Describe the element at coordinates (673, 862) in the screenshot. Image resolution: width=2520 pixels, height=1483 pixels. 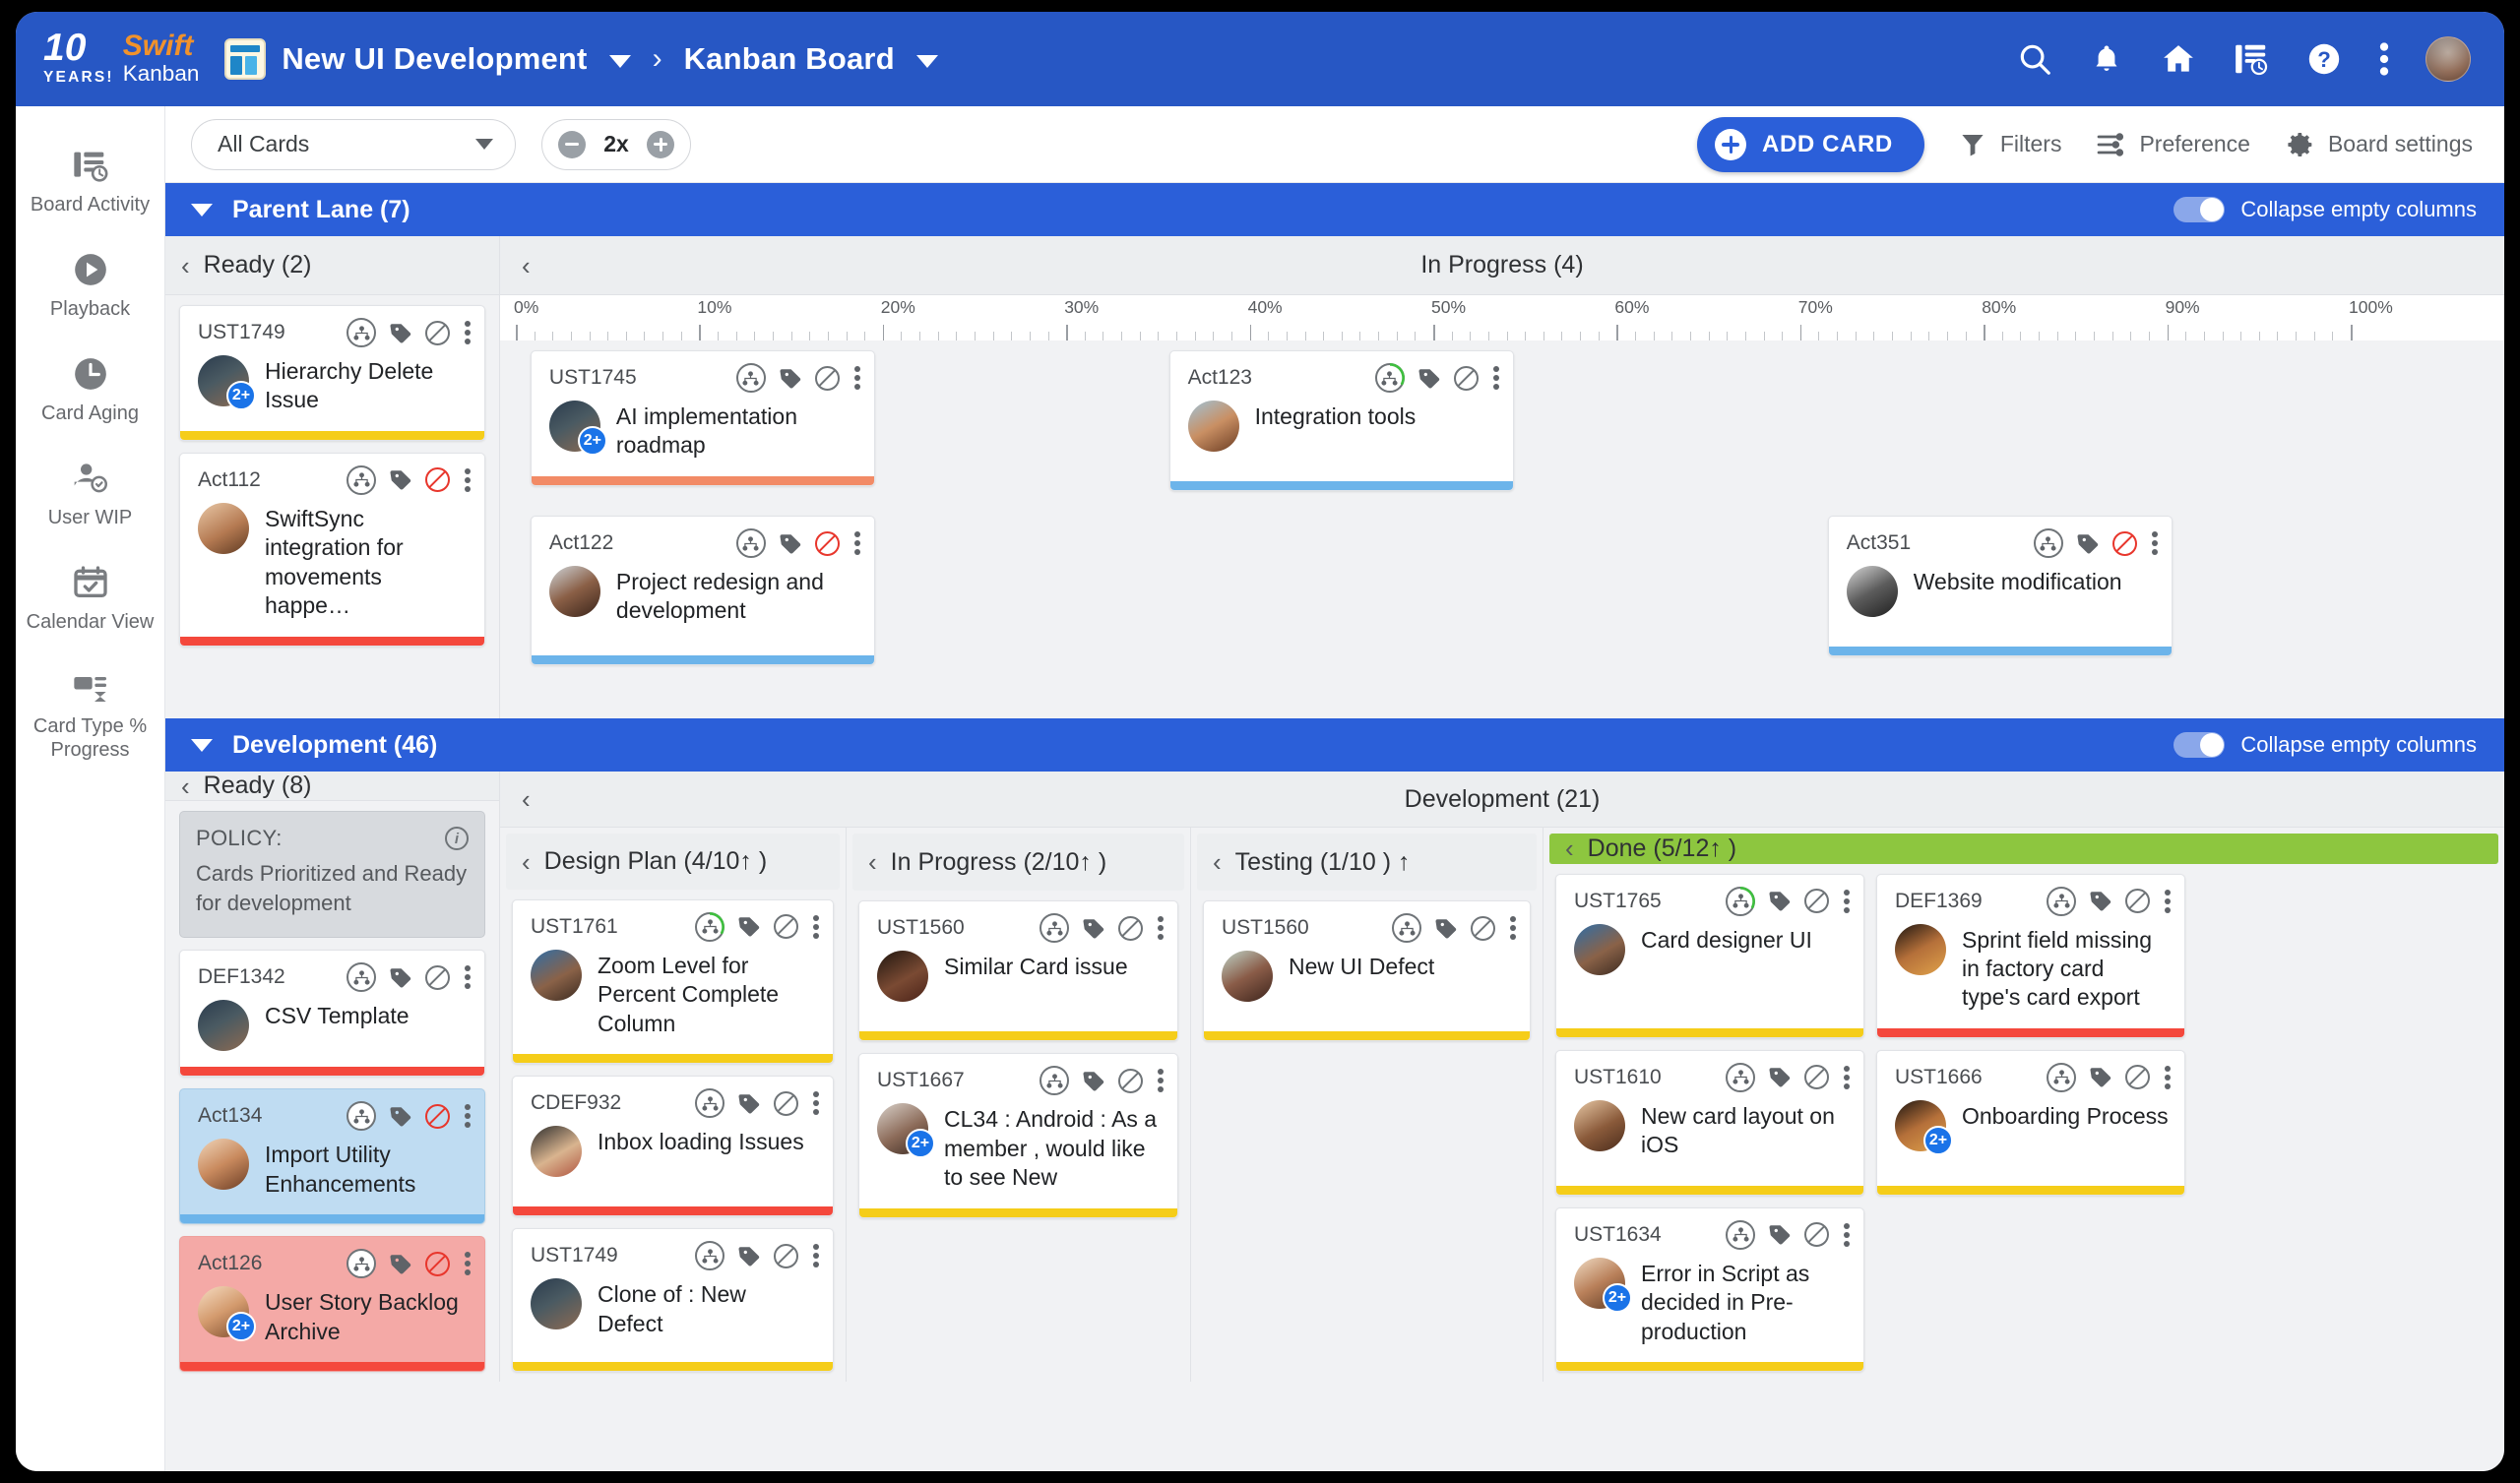
I see `subcolumn-header: ‹ Design Plan (4/10↑ )` at that location.